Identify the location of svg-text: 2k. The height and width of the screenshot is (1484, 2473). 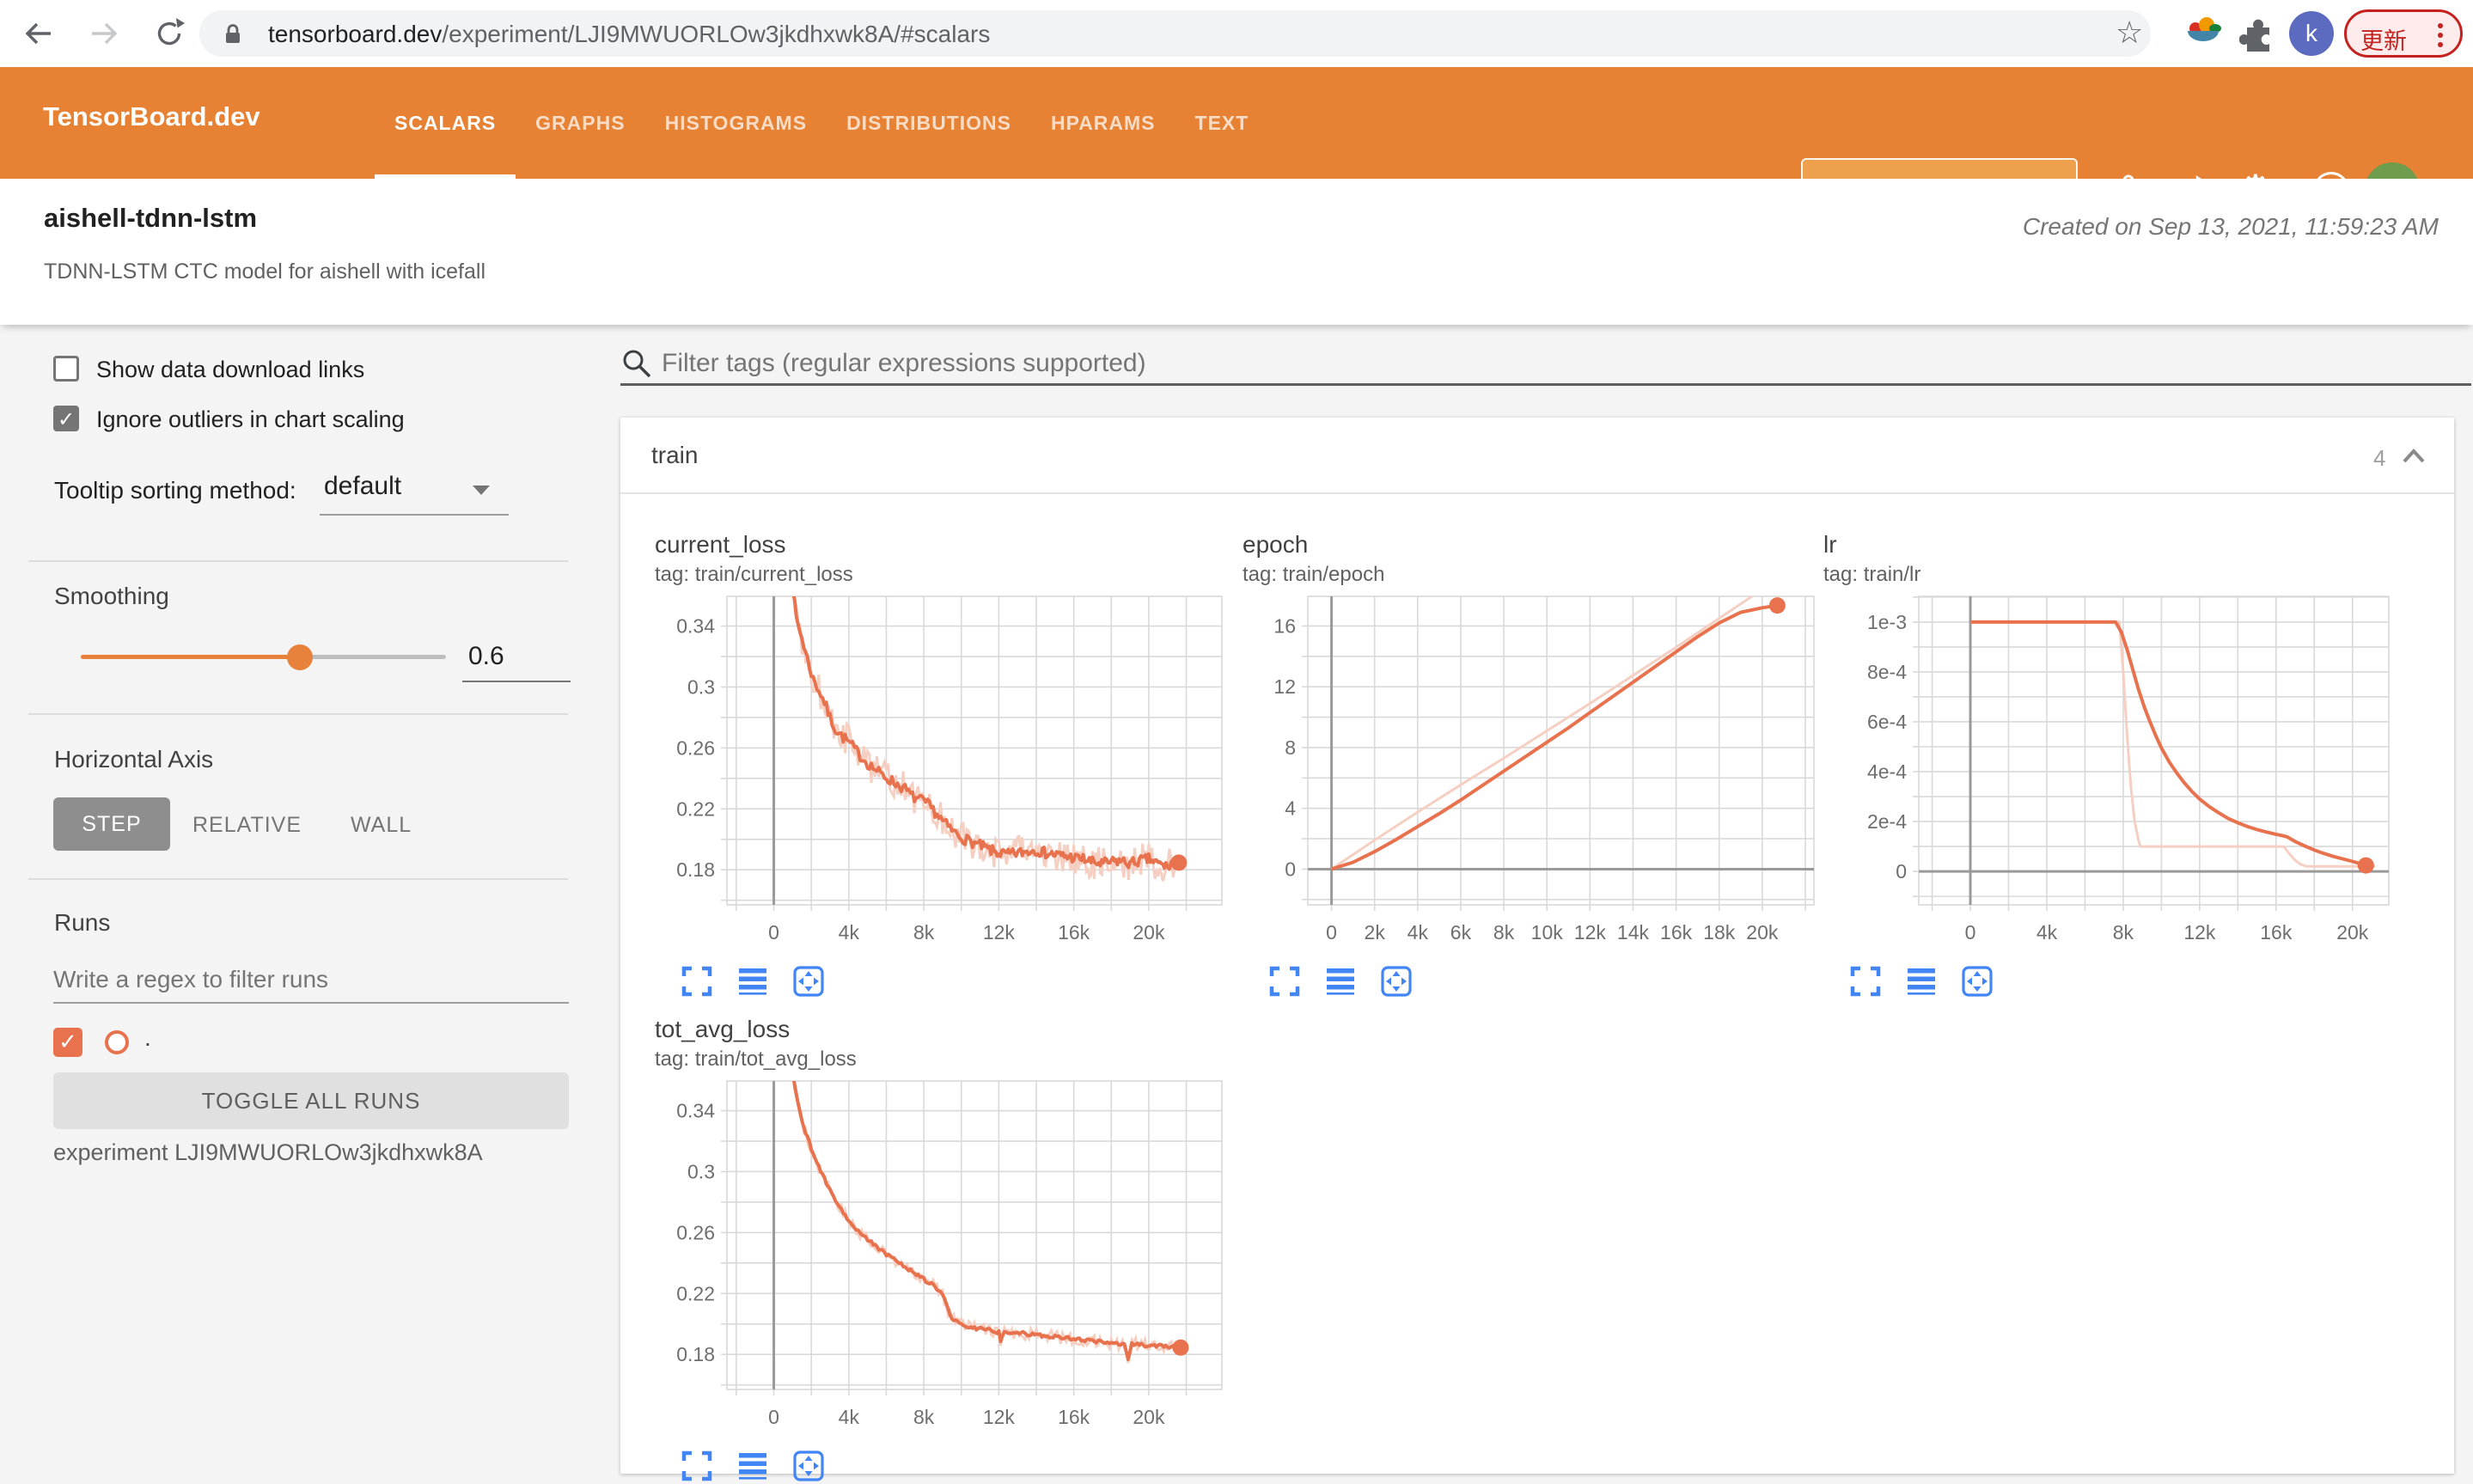
(1375, 933).